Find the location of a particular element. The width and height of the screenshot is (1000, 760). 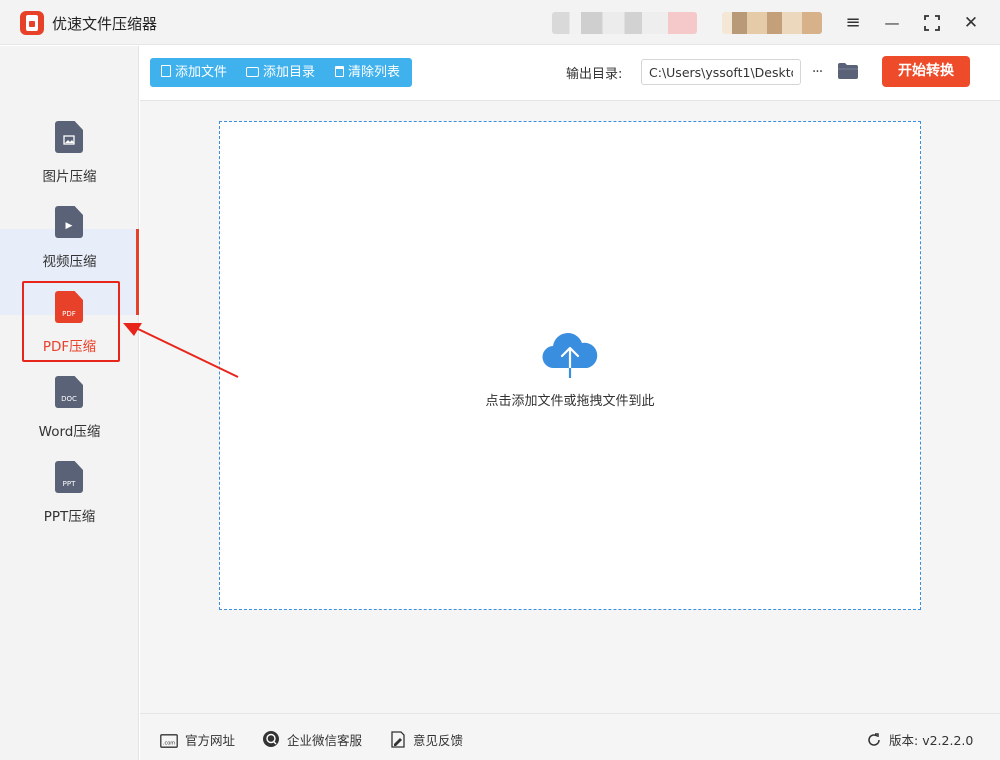

blurred-account-info is located at coordinates (624, 23).